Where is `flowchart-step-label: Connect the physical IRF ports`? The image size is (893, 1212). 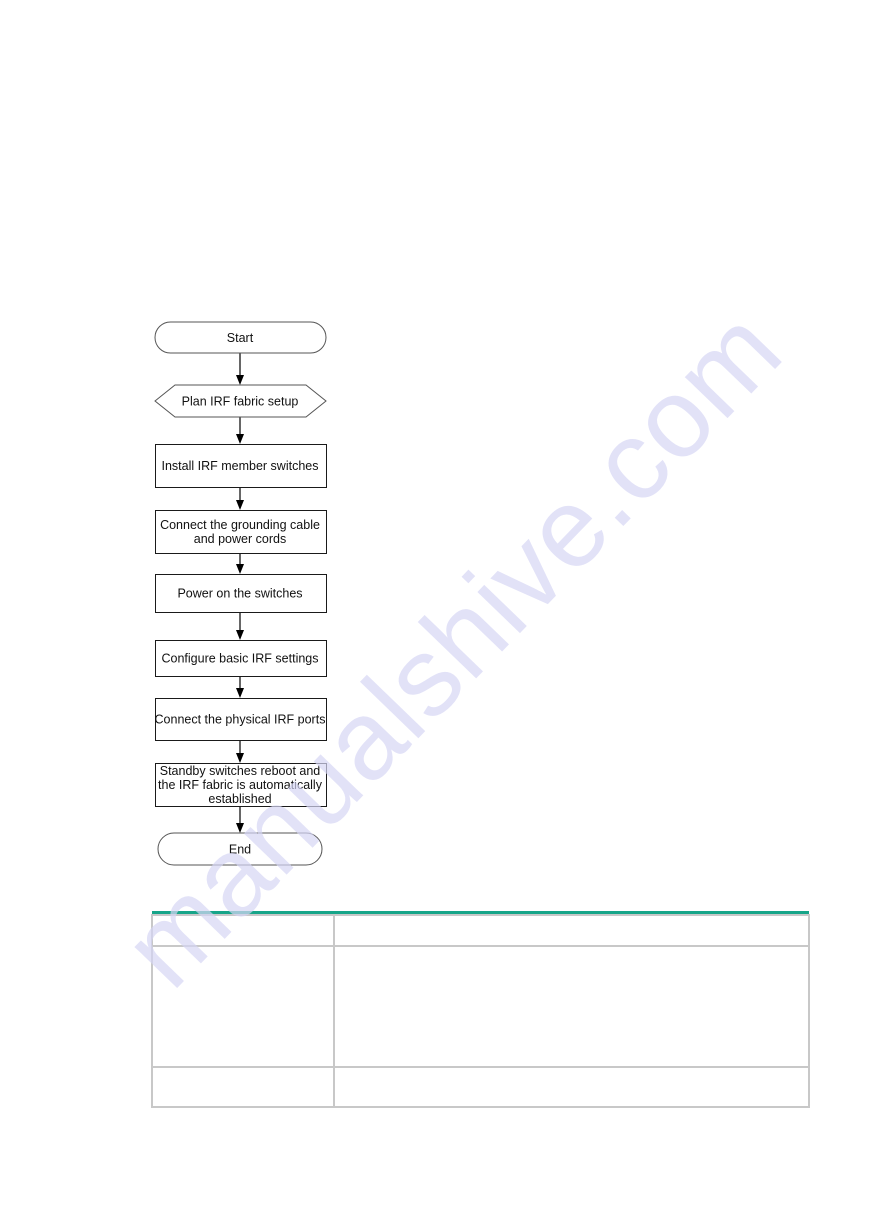 flowchart-step-label: Connect the physical IRF ports is located at coordinates (240, 720).